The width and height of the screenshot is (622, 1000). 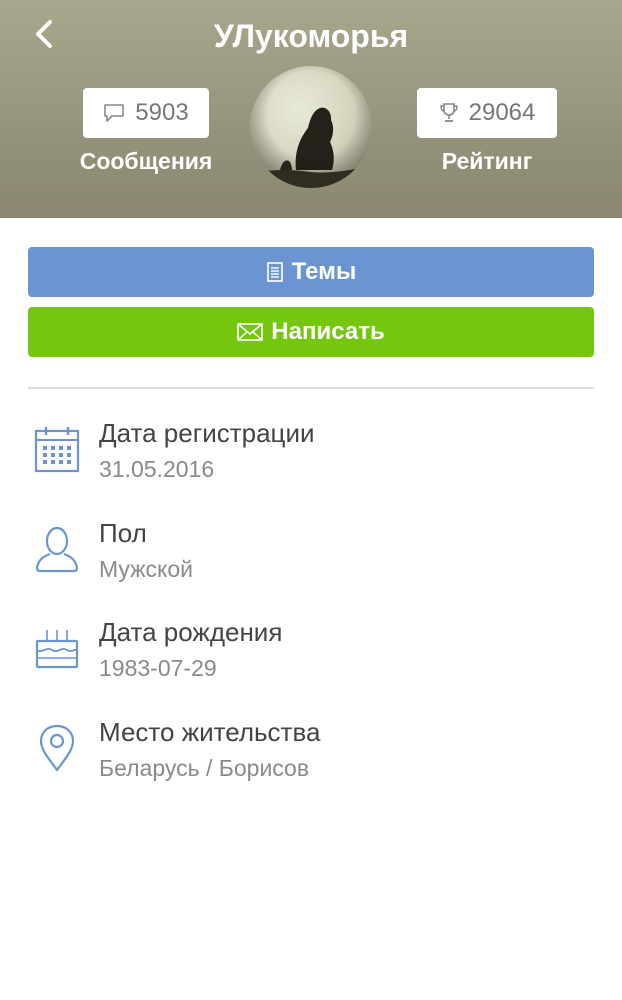 I want to click on rating-count: 29064, so click(x=502, y=112).